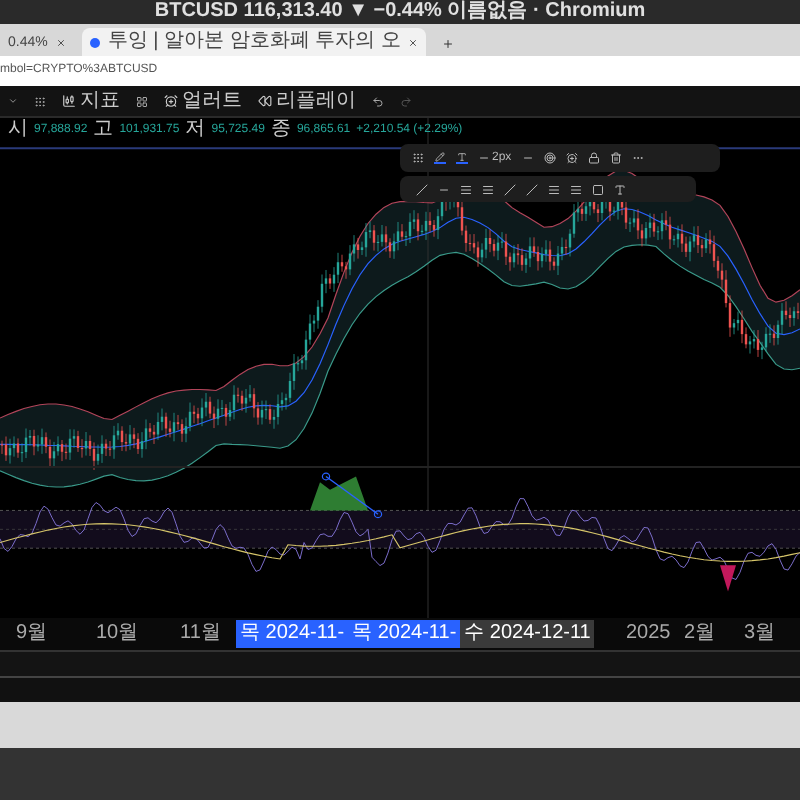 The image size is (800, 800). What do you see at coordinates (352, 495) in the screenshot?
I see `drawn-trend-line` at bounding box center [352, 495].